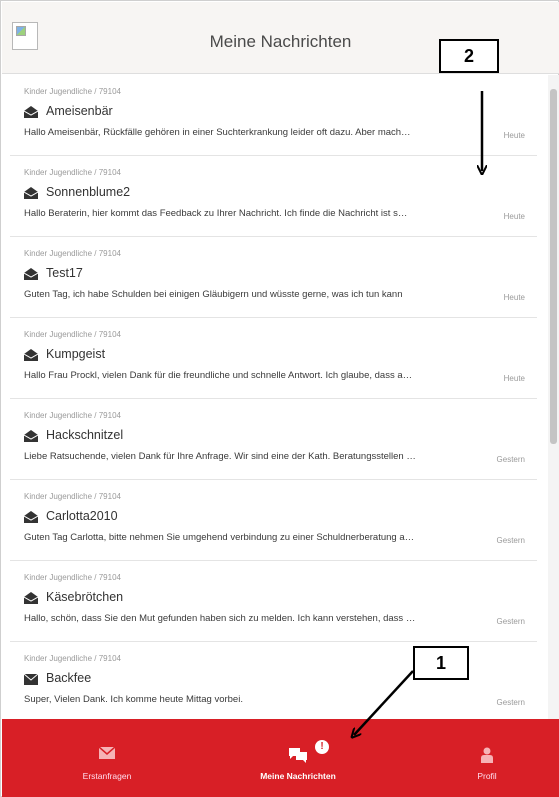 The width and height of the screenshot is (559, 797). I want to click on notification-badge: !, so click(322, 747).